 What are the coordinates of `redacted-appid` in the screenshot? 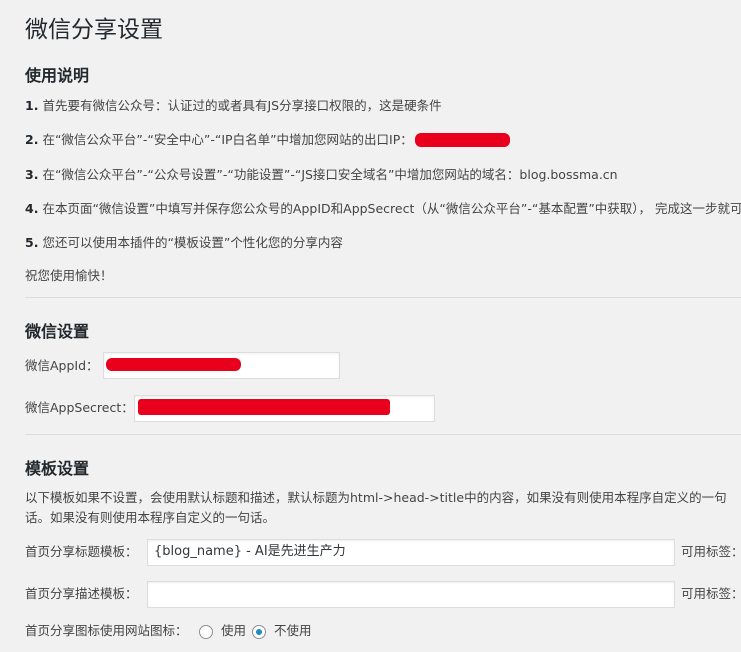 It's located at (173, 364).